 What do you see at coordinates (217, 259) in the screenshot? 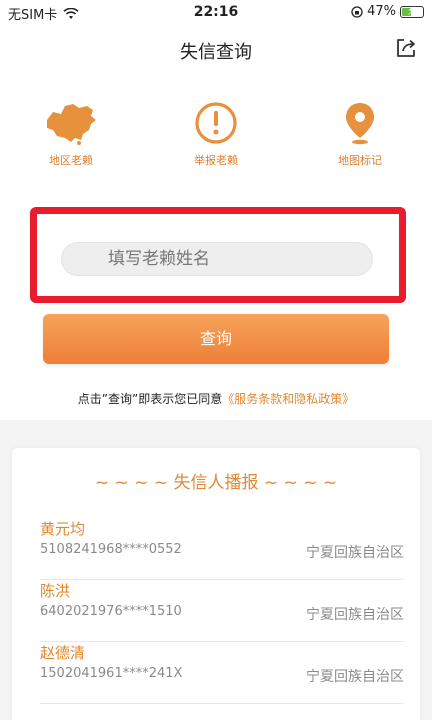
I see `name-search-input` at bounding box center [217, 259].